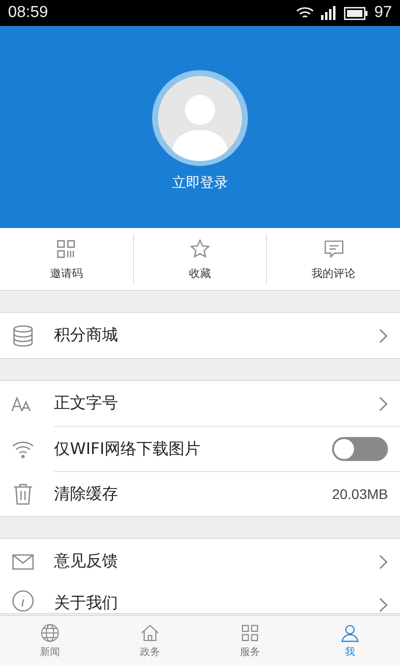  What do you see at coordinates (200, 249) in the screenshot?
I see `star-icon` at bounding box center [200, 249].